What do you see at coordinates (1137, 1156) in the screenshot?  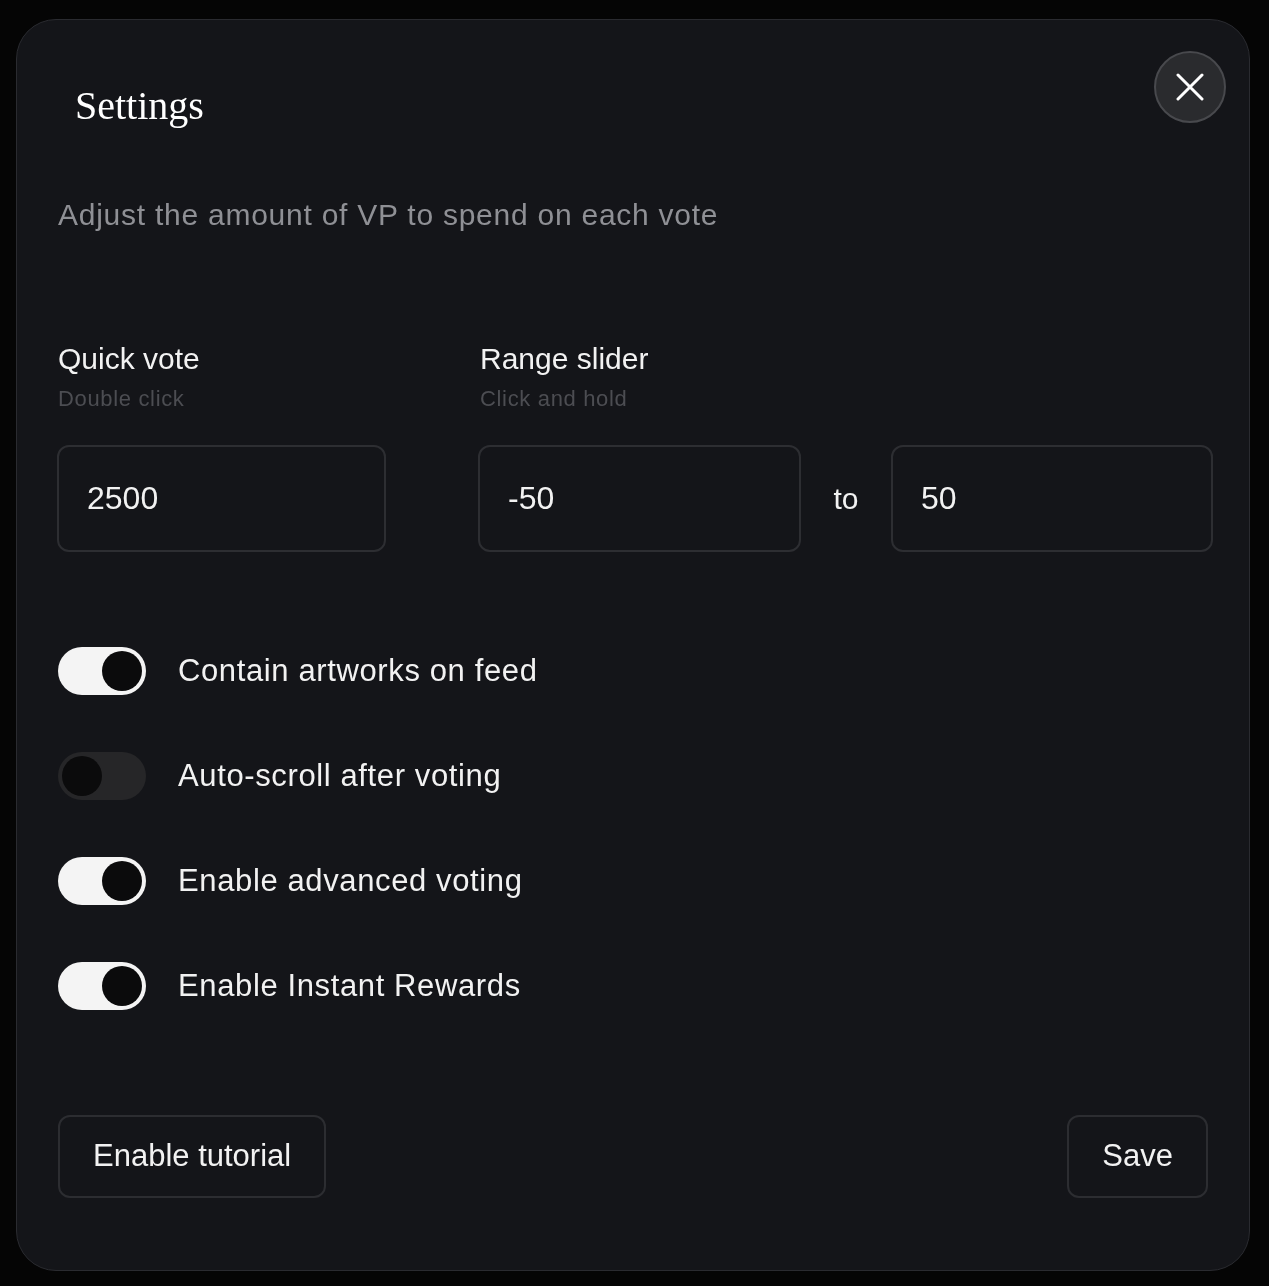 I see `save-button: Save` at bounding box center [1137, 1156].